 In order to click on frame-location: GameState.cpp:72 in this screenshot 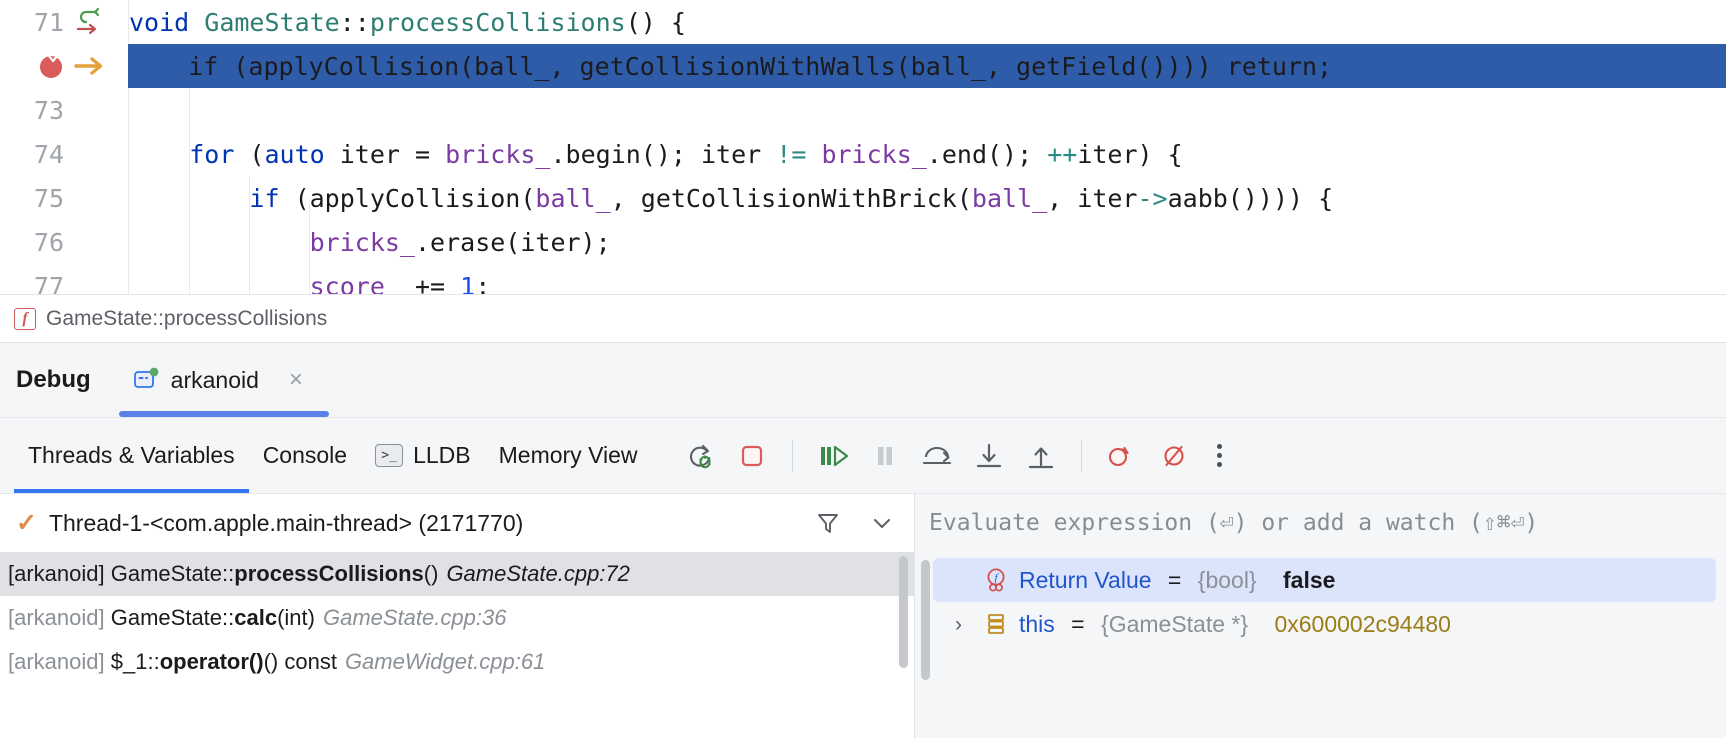, I will do `click(538, 573)`.